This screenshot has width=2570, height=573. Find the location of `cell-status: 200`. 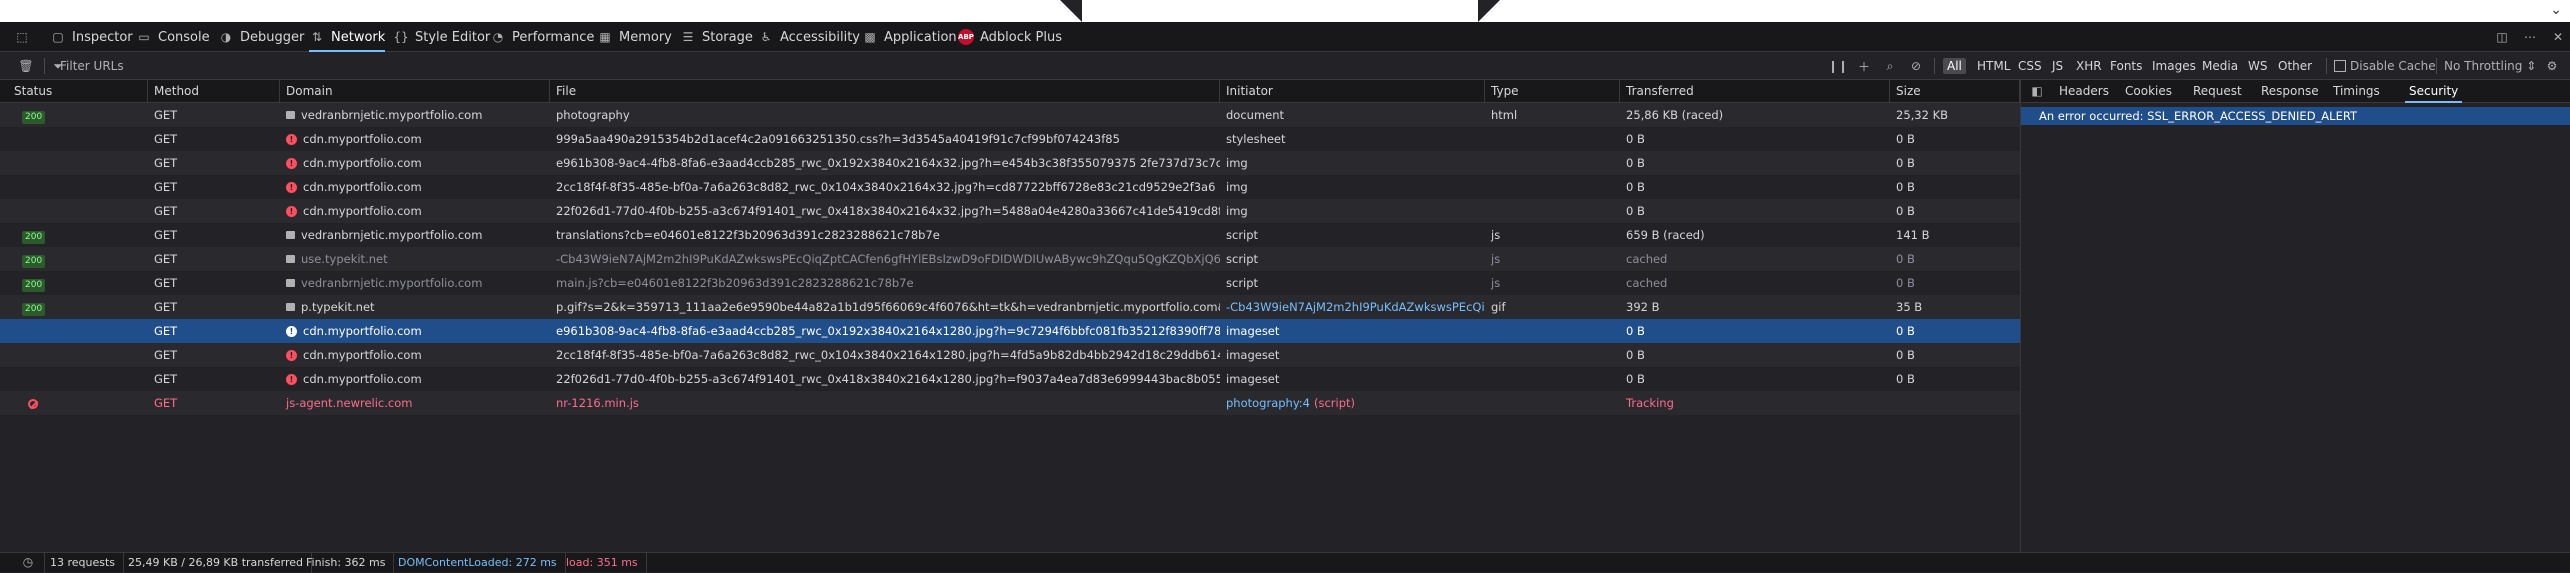

cell-status: 200 is located at coordinates (78, 259).